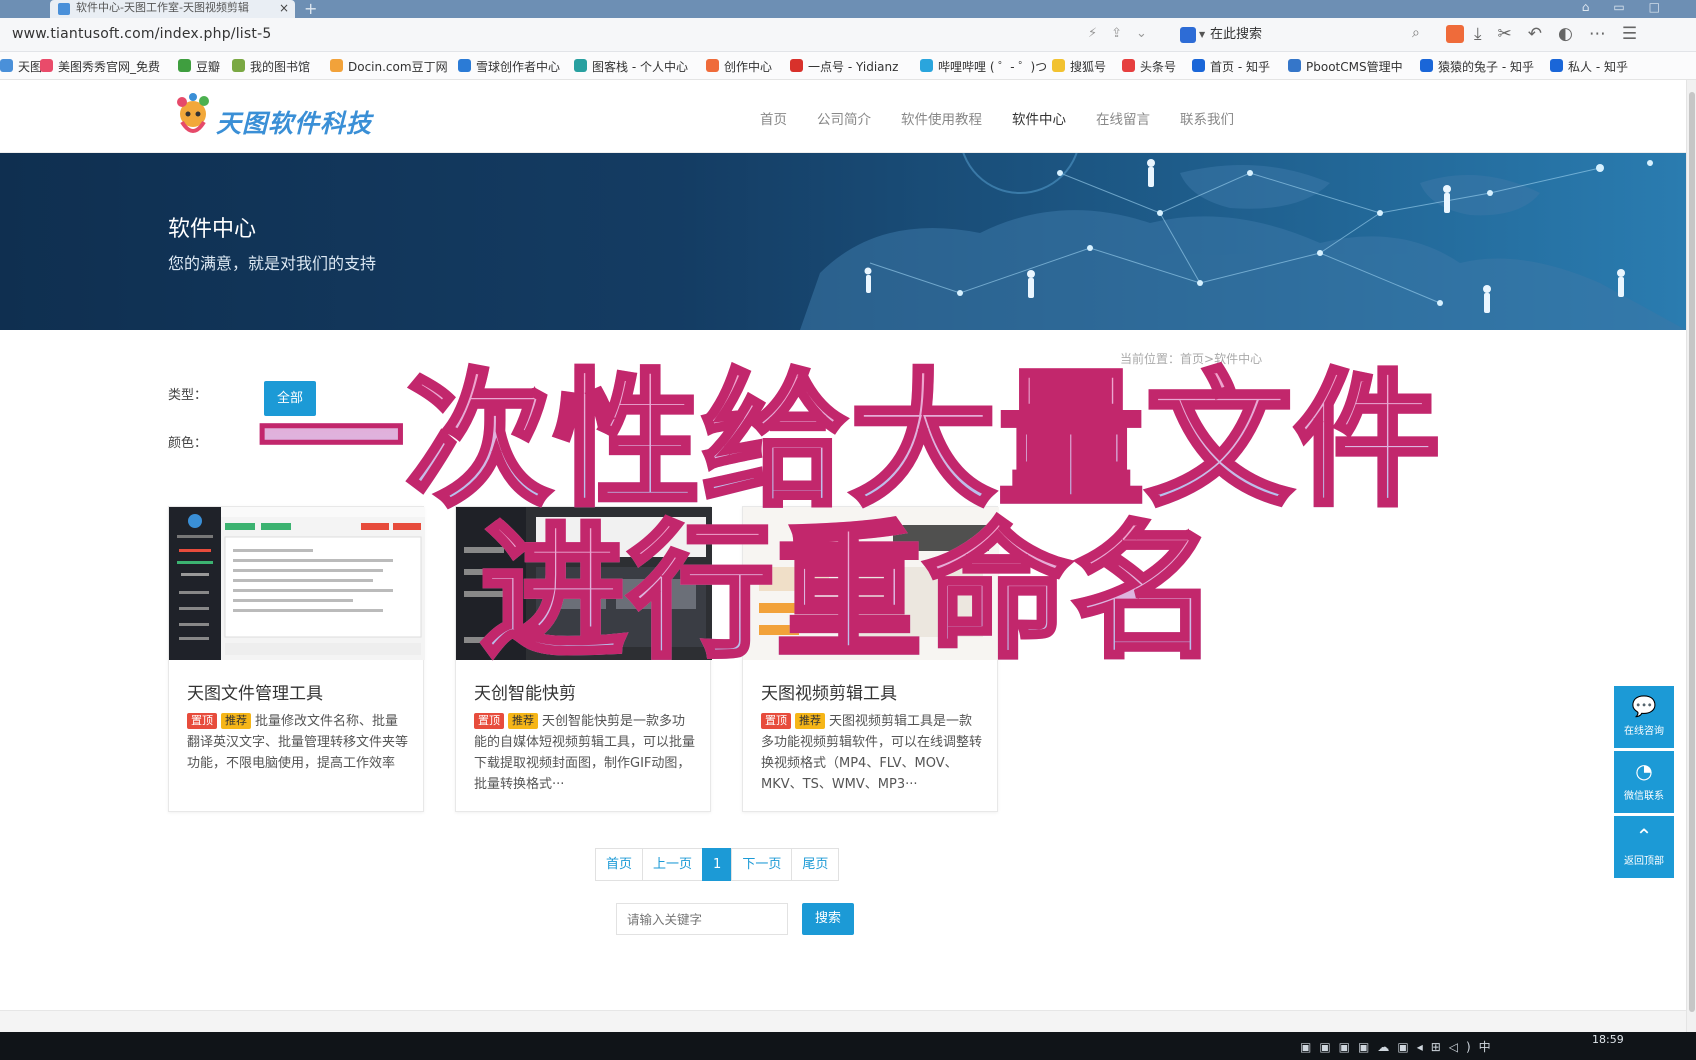  I want to click on pagination: 首页 上一页 1 下一页 尾页, so click(717, 864).